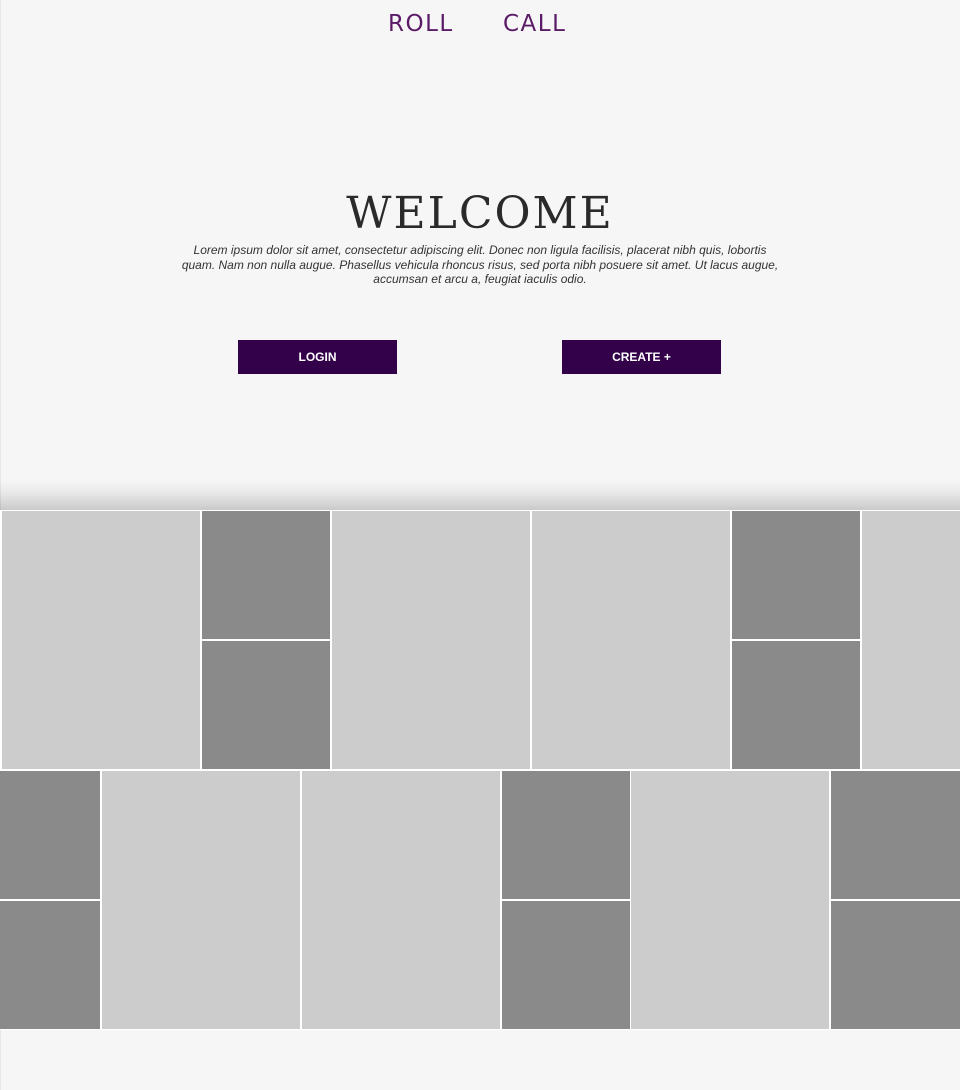 This screenshot has width=960, height=1090. I want to click on welcome-heading: WELCOME, so click(480, 213).